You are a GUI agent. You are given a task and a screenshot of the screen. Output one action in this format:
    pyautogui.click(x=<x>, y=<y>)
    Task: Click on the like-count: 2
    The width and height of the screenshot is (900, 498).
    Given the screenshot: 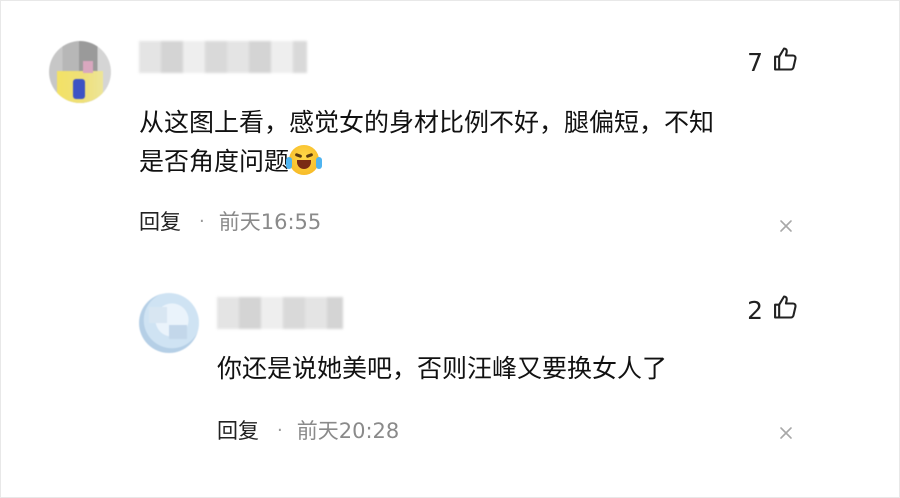 What is the action you would take?
    pyautogui.click(x=755, y=310)
    